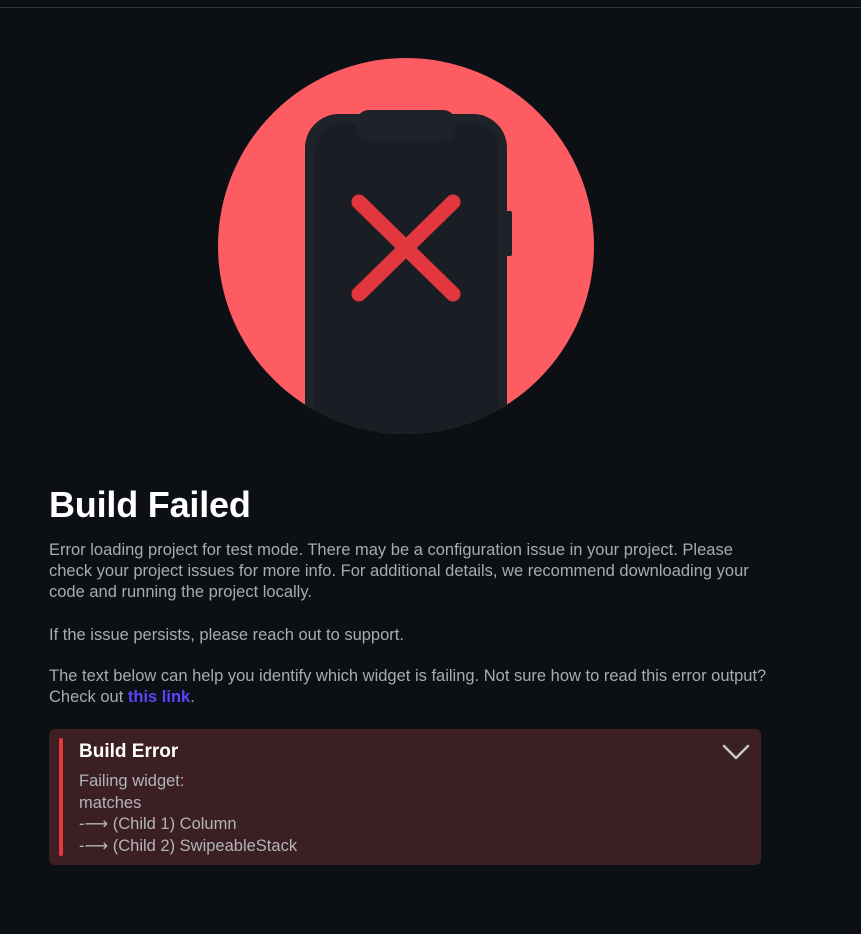 Image resolution: width=861 pixels, height=934 pixels. I want to click on page-title: Build Failed, so click(150, 504).